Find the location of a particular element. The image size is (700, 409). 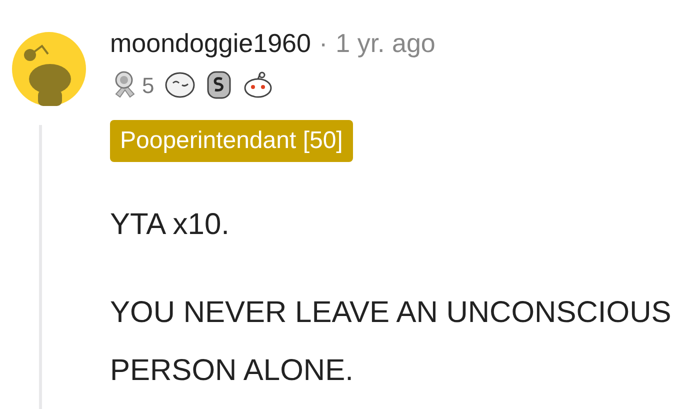

coin-award-icon is located at coordinates (219, 85).